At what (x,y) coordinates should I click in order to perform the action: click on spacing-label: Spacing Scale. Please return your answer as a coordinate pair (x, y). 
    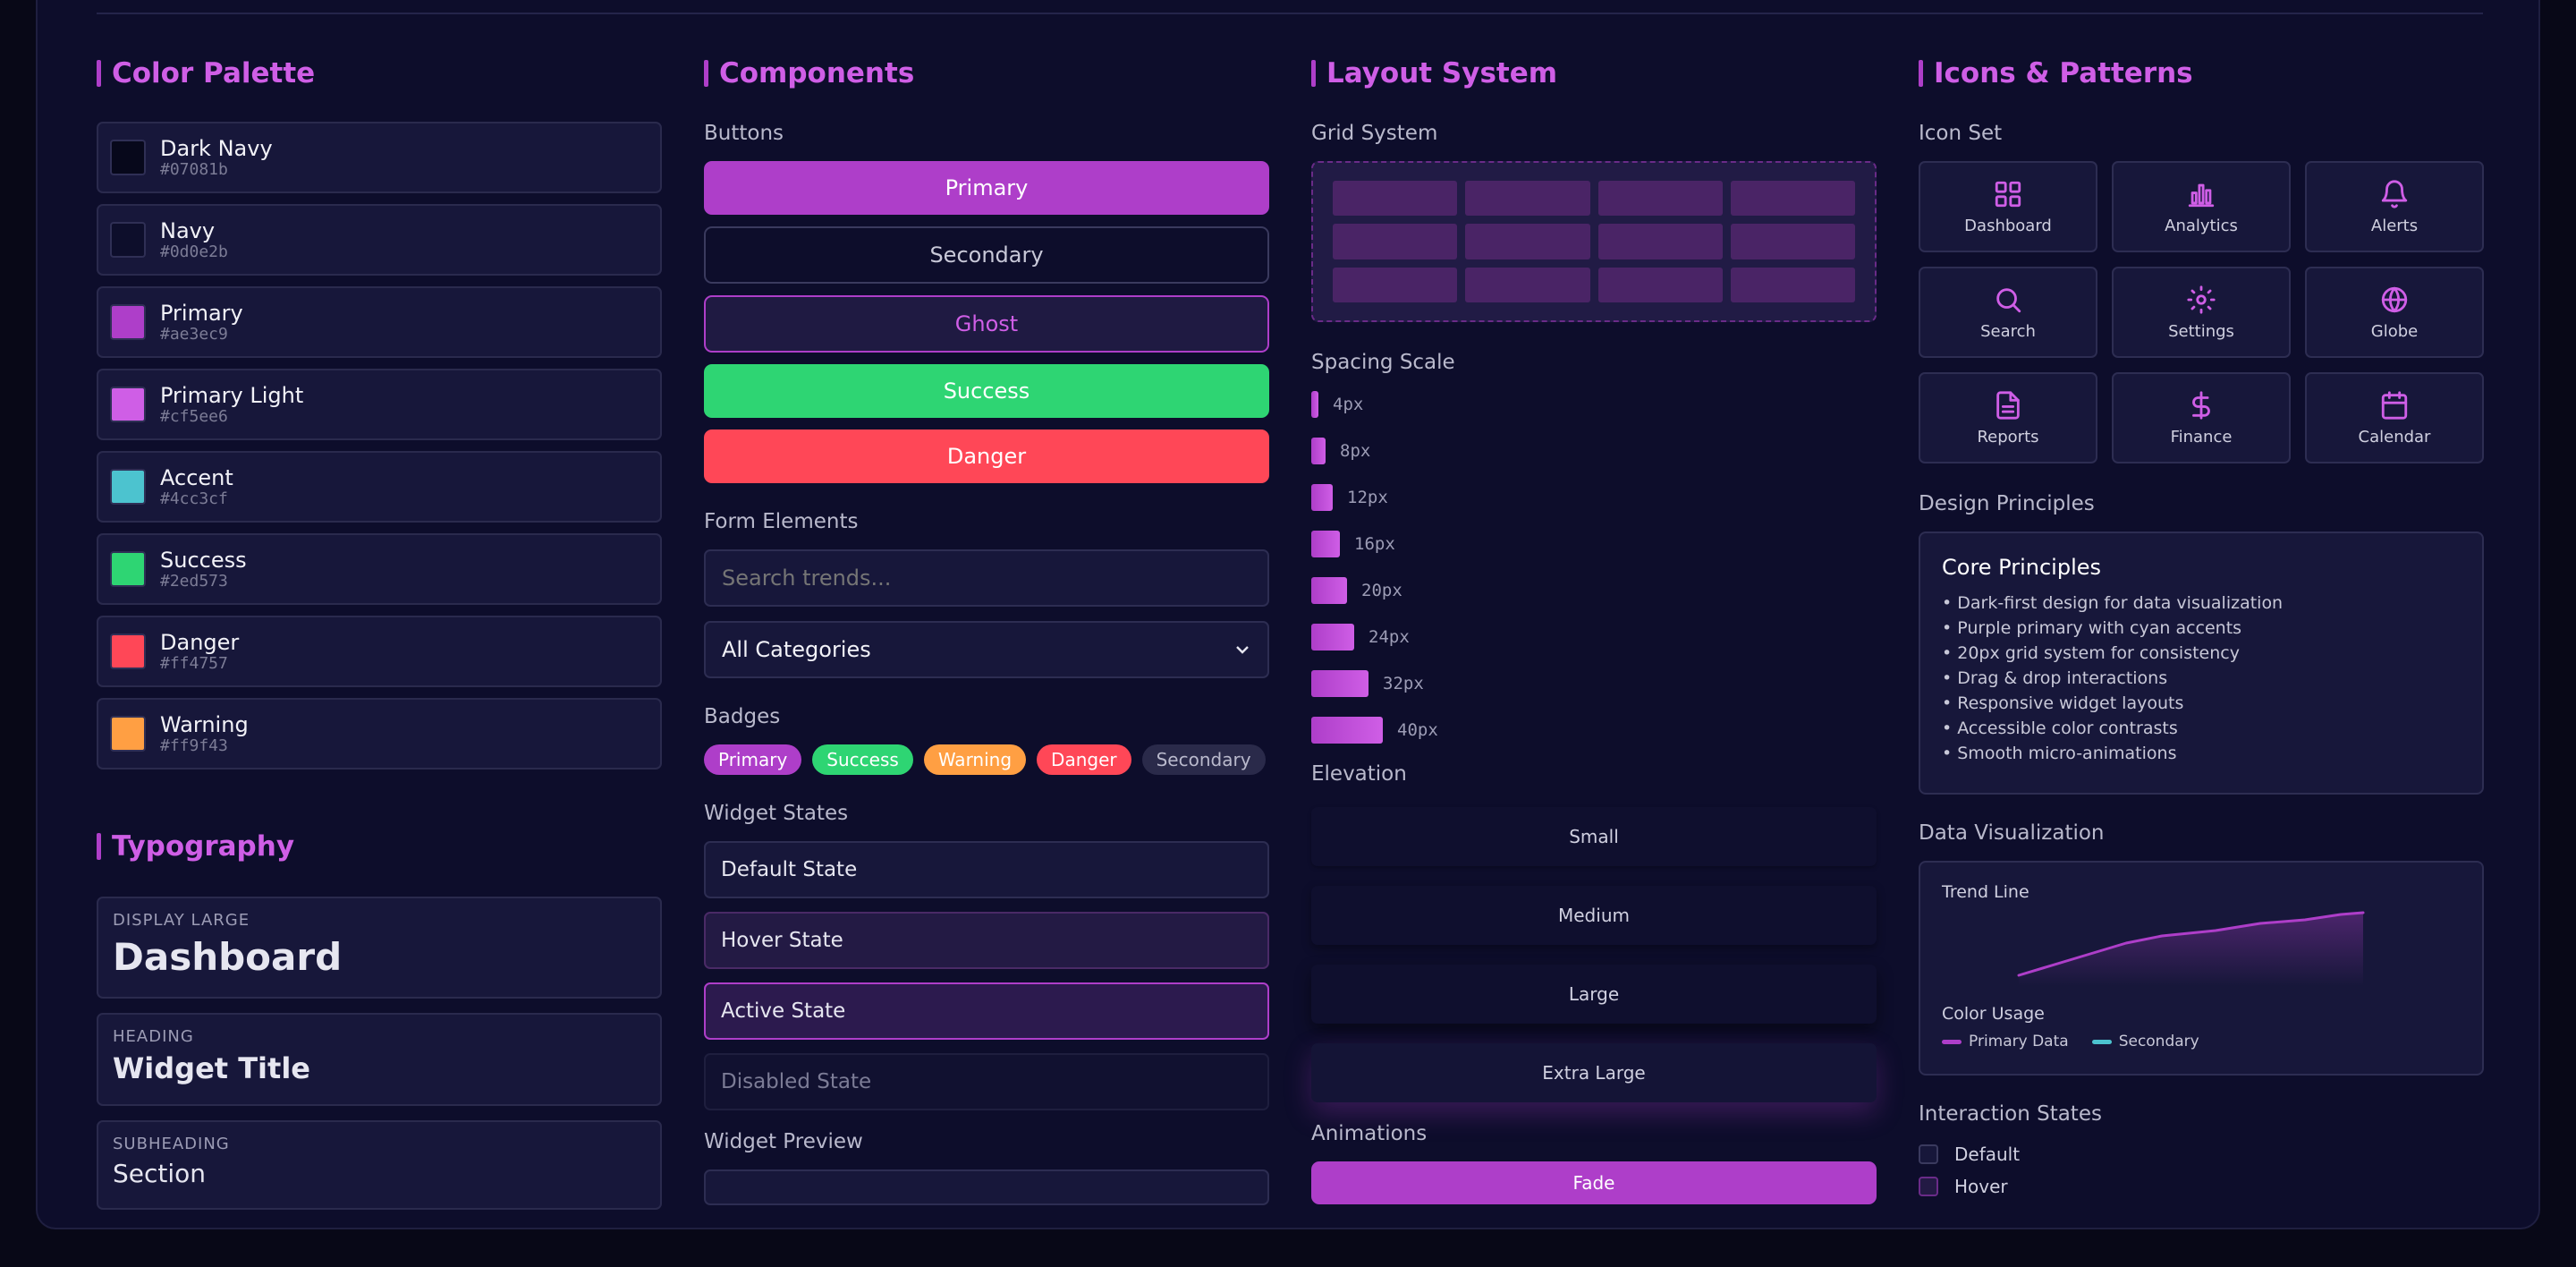
    Looking at the image, I should click on (1383, 362).